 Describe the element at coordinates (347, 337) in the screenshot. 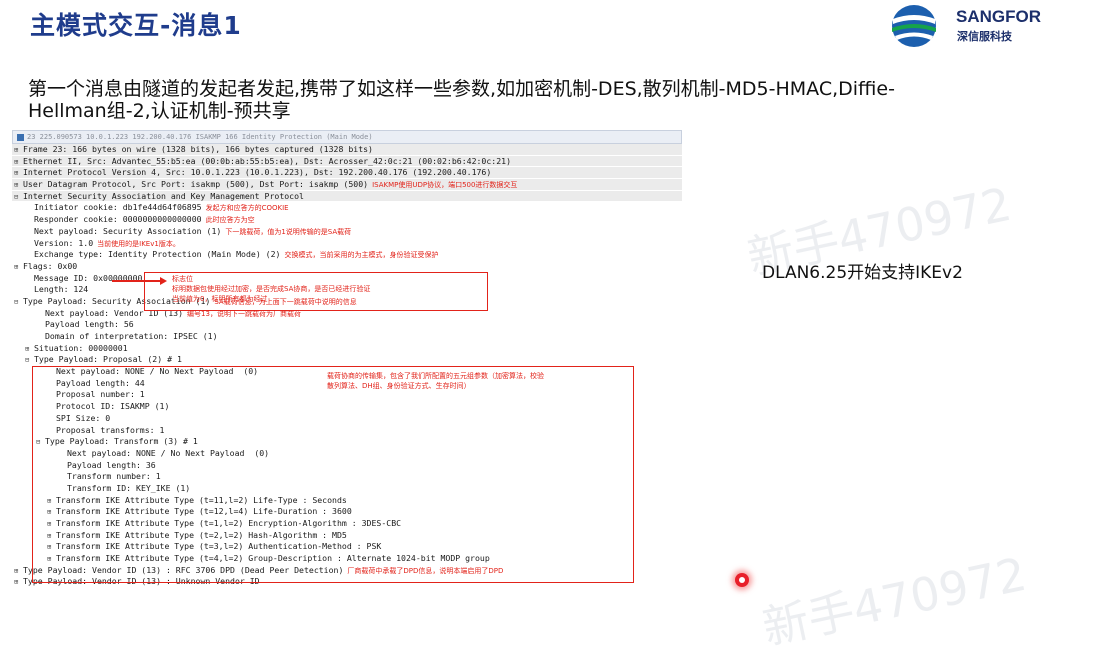

I see `packet-tree-row: Domain of interpretation: IPSEC (1)` at that location.